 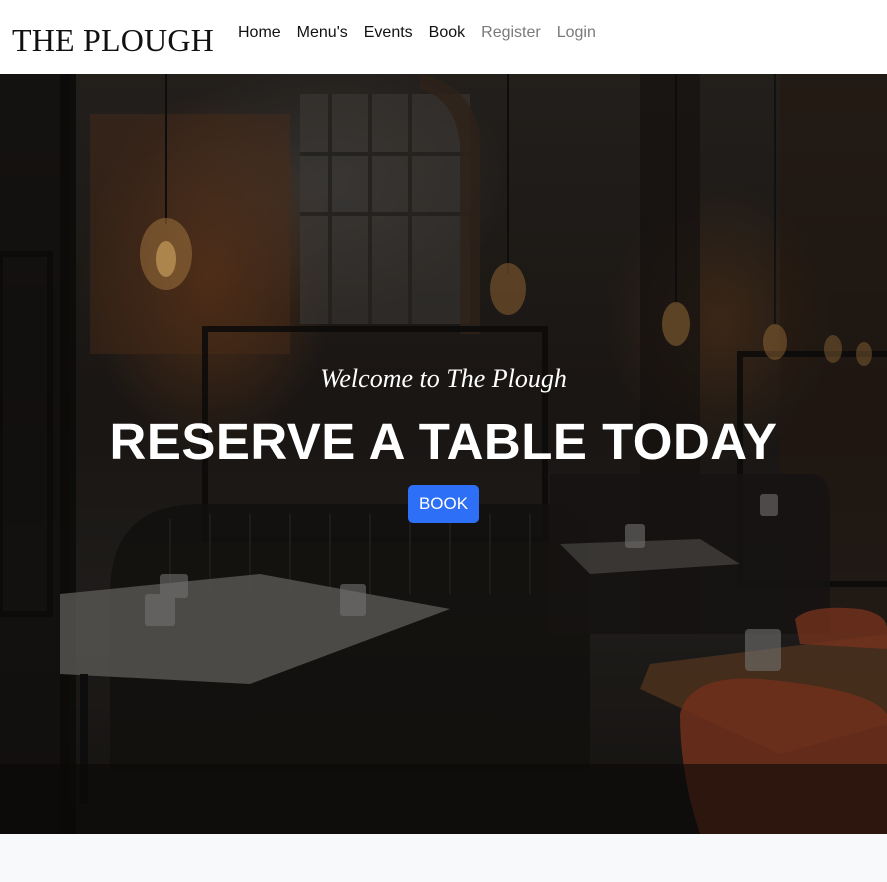 I want to click on nav-links: Home Menu's Events Book Register Login, so click(x=425, y=33).